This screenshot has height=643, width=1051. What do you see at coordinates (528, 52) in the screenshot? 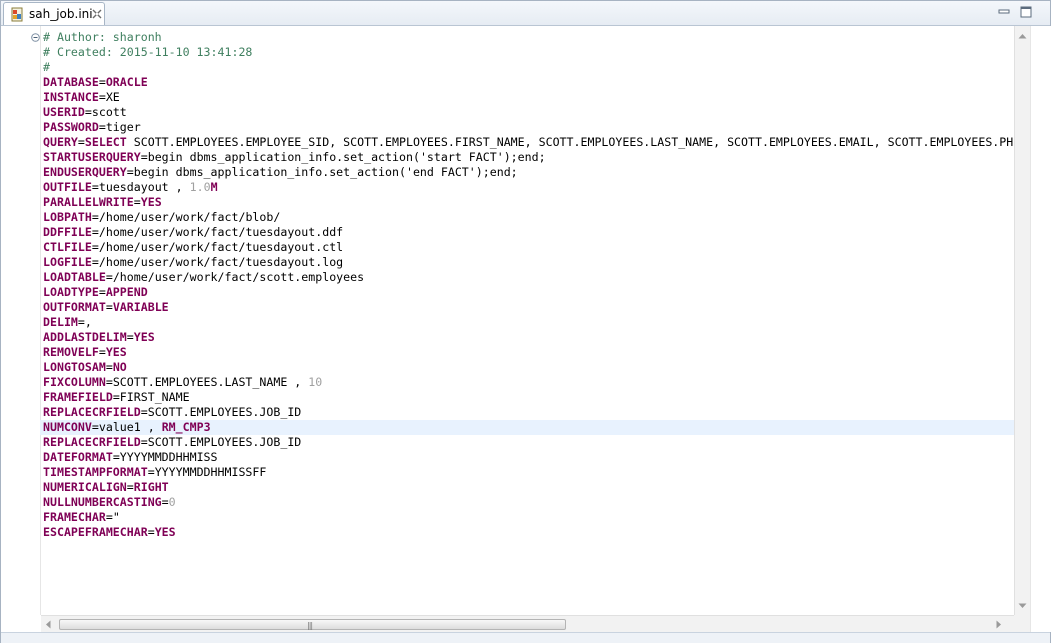
I see `code-line: # Created: 2015-11-10 13:41:28` at bounding box center [528, 52].